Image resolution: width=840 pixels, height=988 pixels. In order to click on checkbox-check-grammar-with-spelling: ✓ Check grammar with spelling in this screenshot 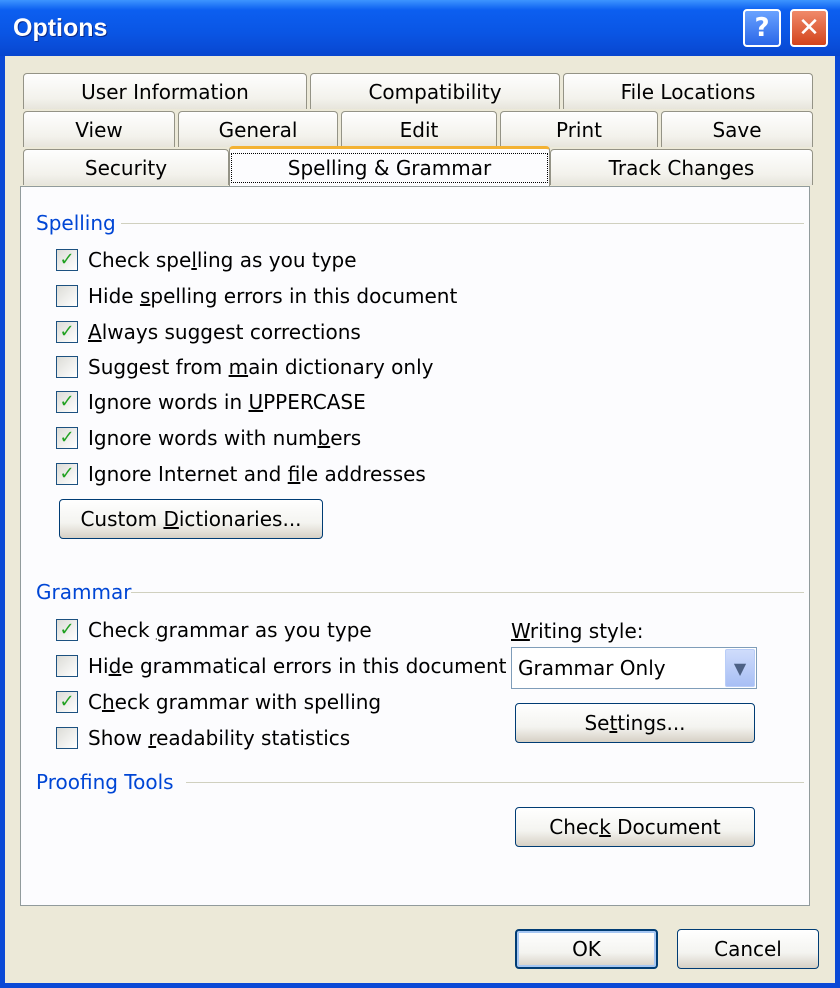, I will do `click(218, 702)`.